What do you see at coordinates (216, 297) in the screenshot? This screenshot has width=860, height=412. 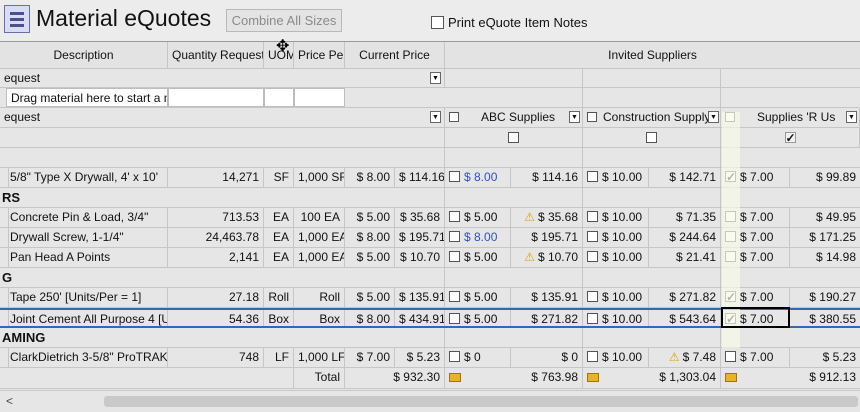 I see `item-quantity: 27.18` at bounding box center [216, 297].